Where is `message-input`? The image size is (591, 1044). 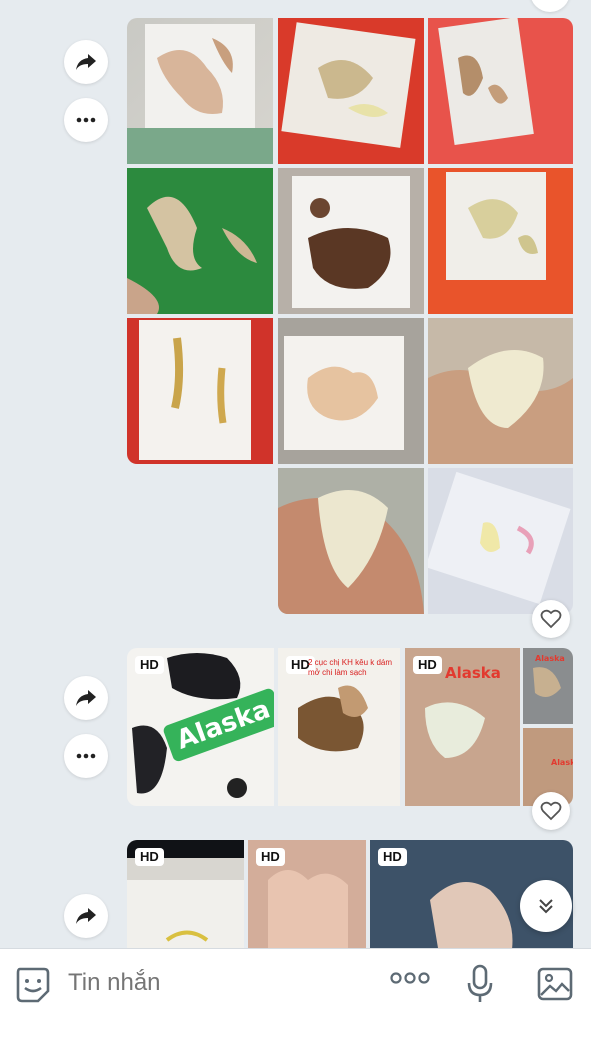 message-input is located at coordinates (218, 983).